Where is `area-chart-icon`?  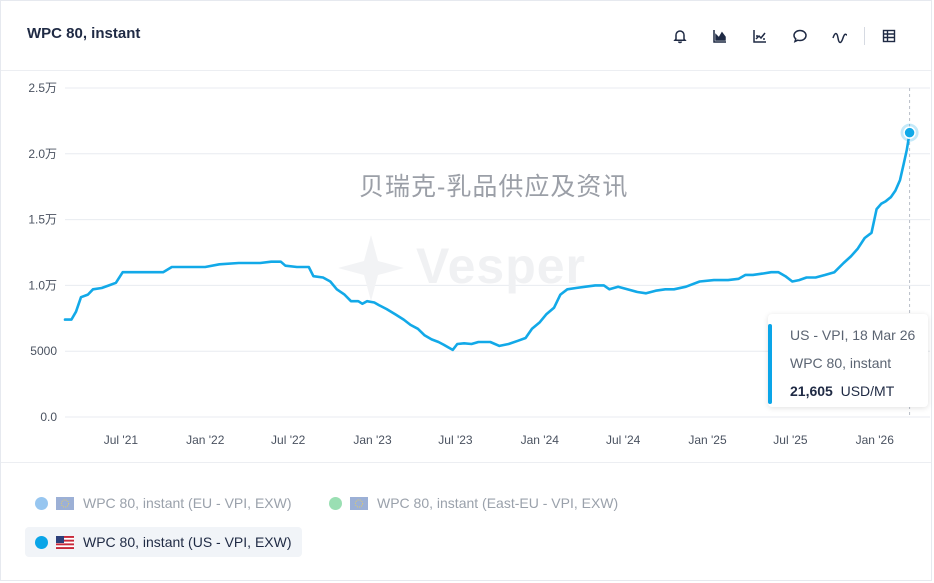 area-chart-icon is located at coordinates (719, 36).